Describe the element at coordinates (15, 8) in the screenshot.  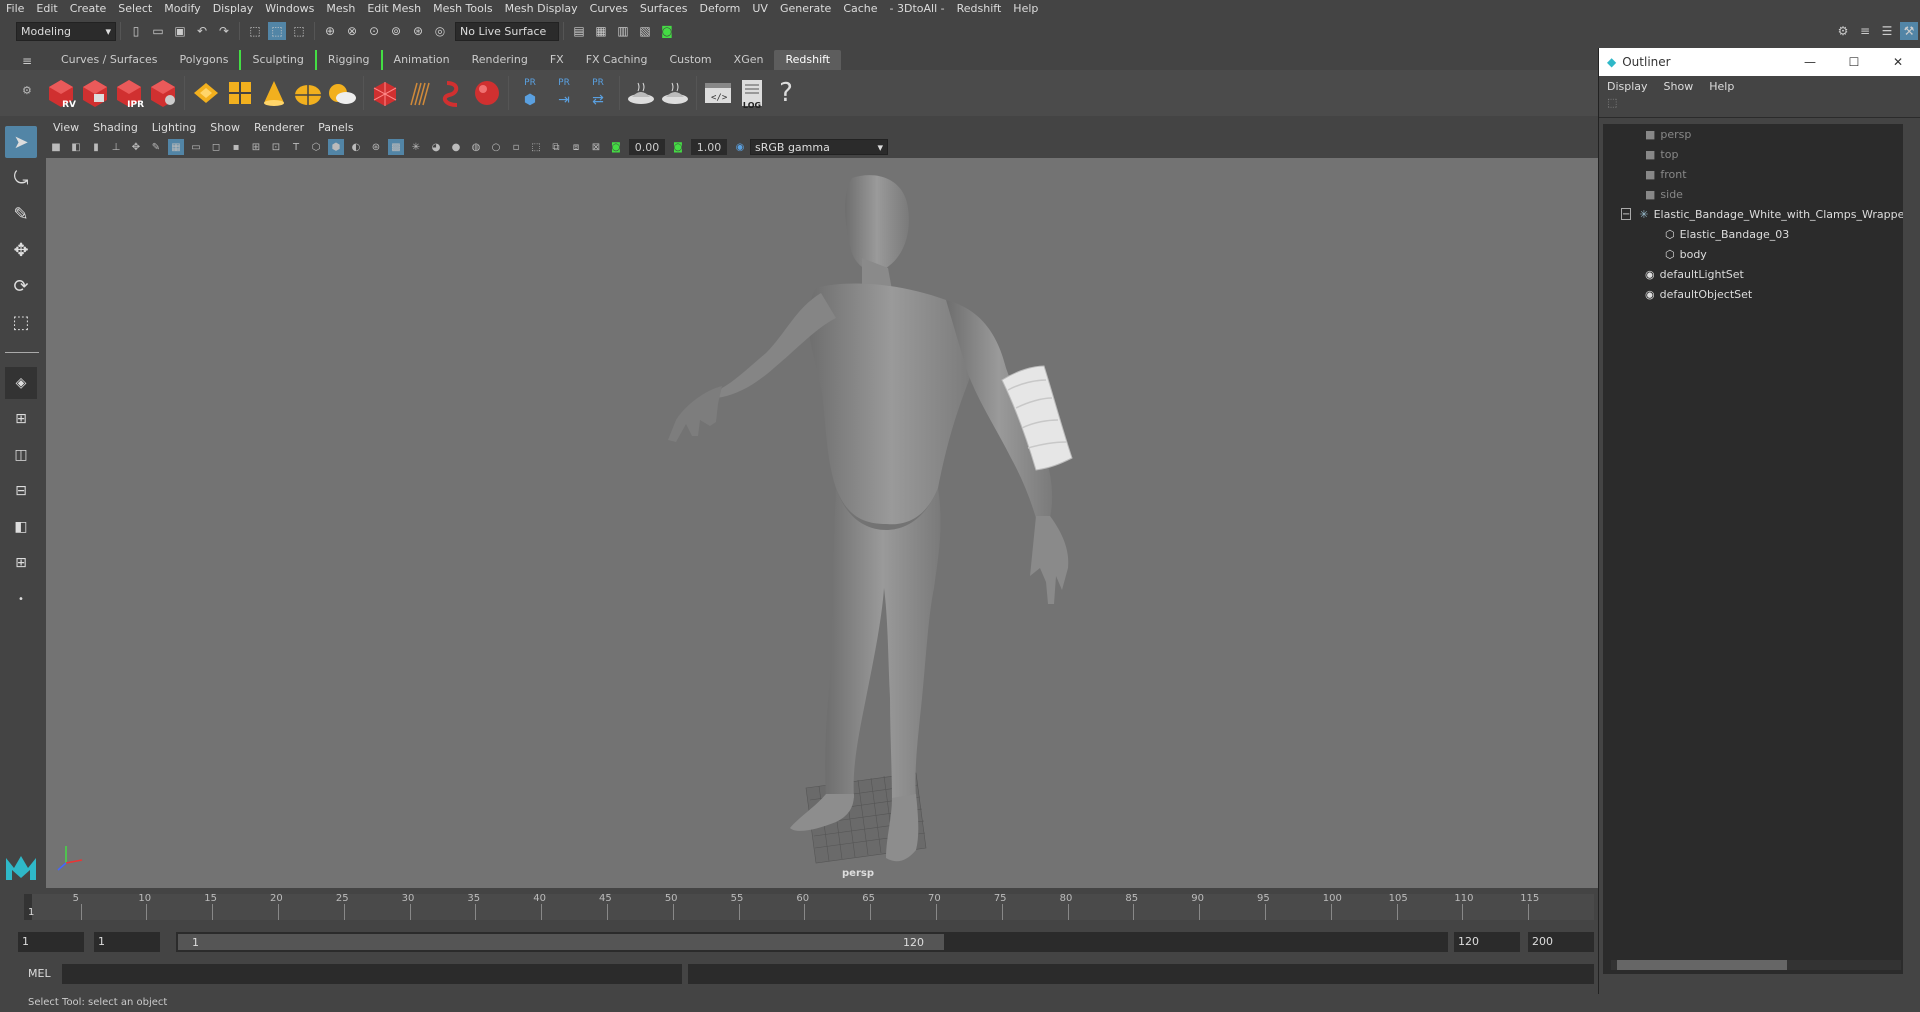
I see `menu-file: File` at that location.